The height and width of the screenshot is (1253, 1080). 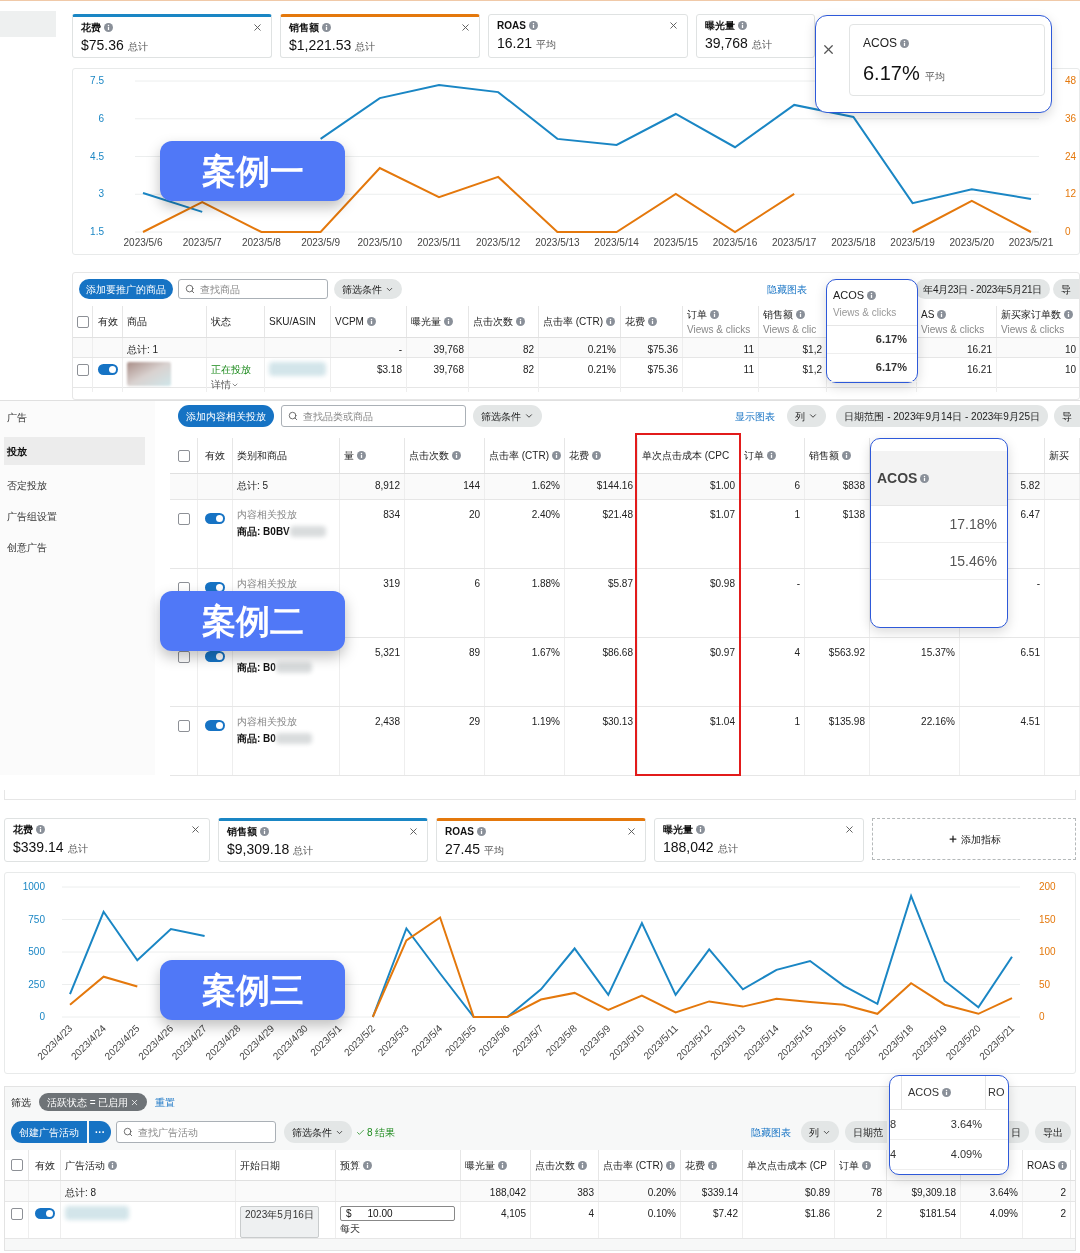 I want to click on column-header: VCPM, so click(x=349, y=321).